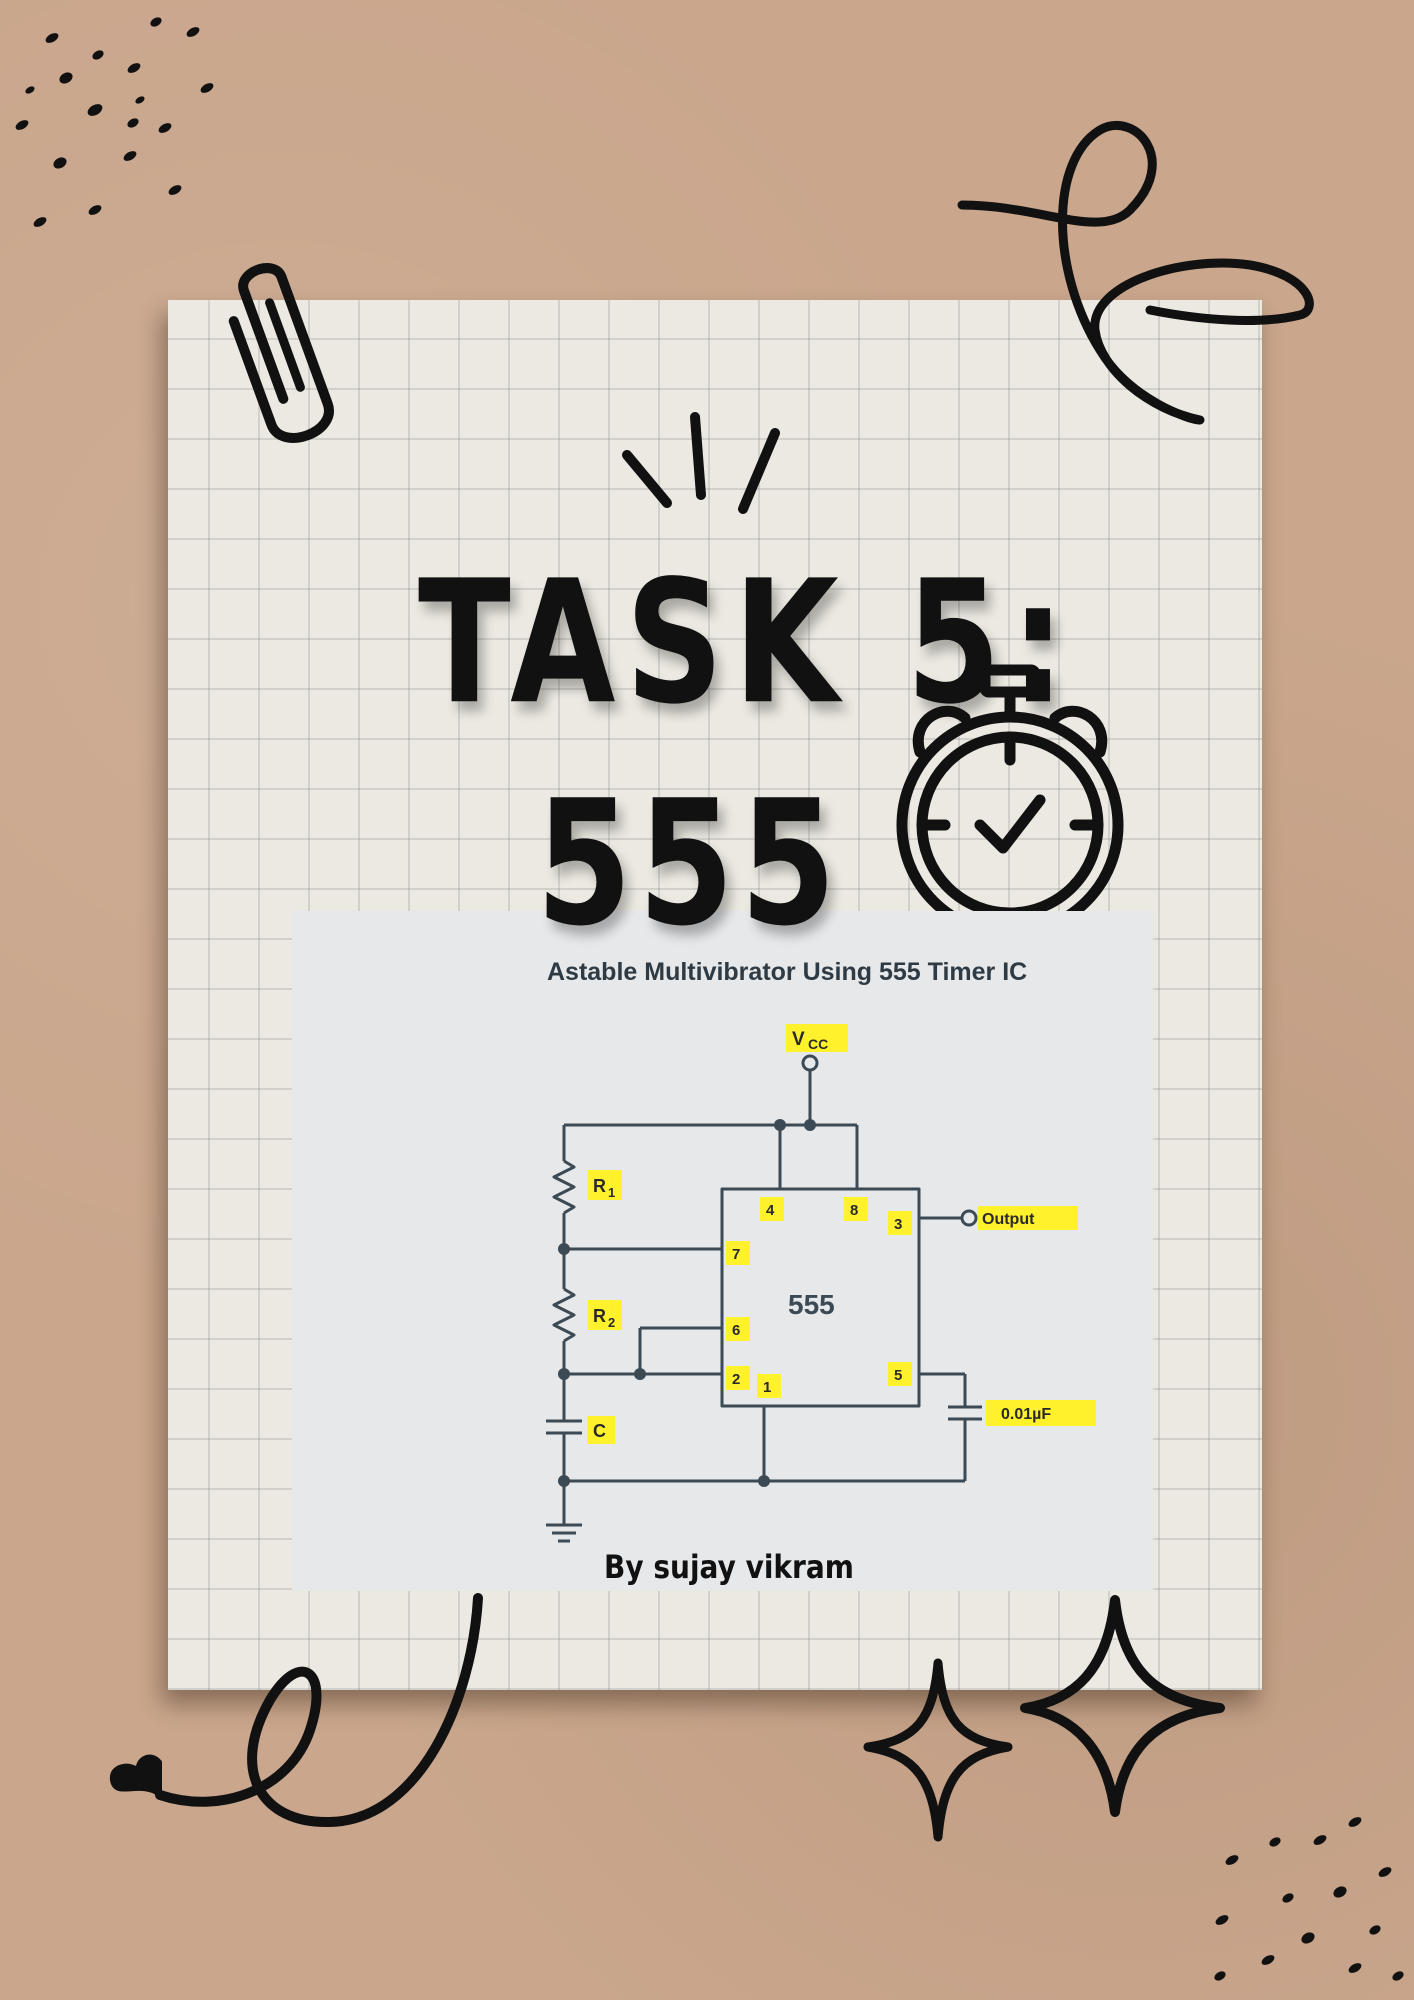 This screenshot has width=1414, height=2000. I want to click on author-credit: By sujay vikram, so click(729, 1567).